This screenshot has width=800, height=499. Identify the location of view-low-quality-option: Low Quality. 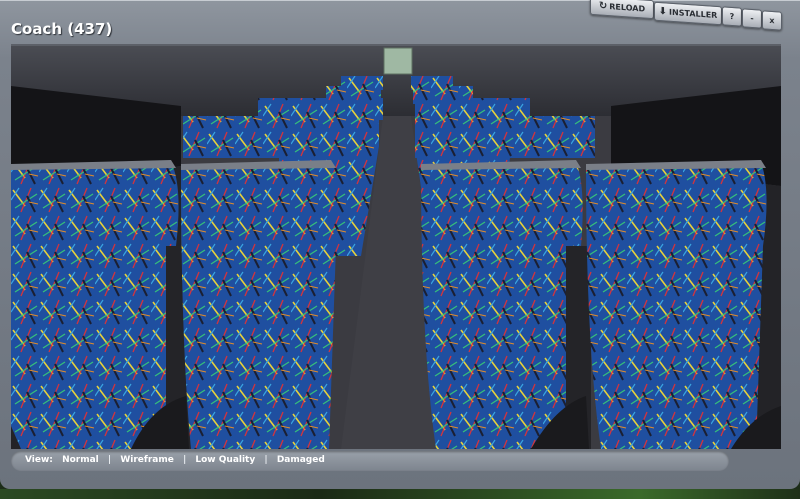
(225, 460).